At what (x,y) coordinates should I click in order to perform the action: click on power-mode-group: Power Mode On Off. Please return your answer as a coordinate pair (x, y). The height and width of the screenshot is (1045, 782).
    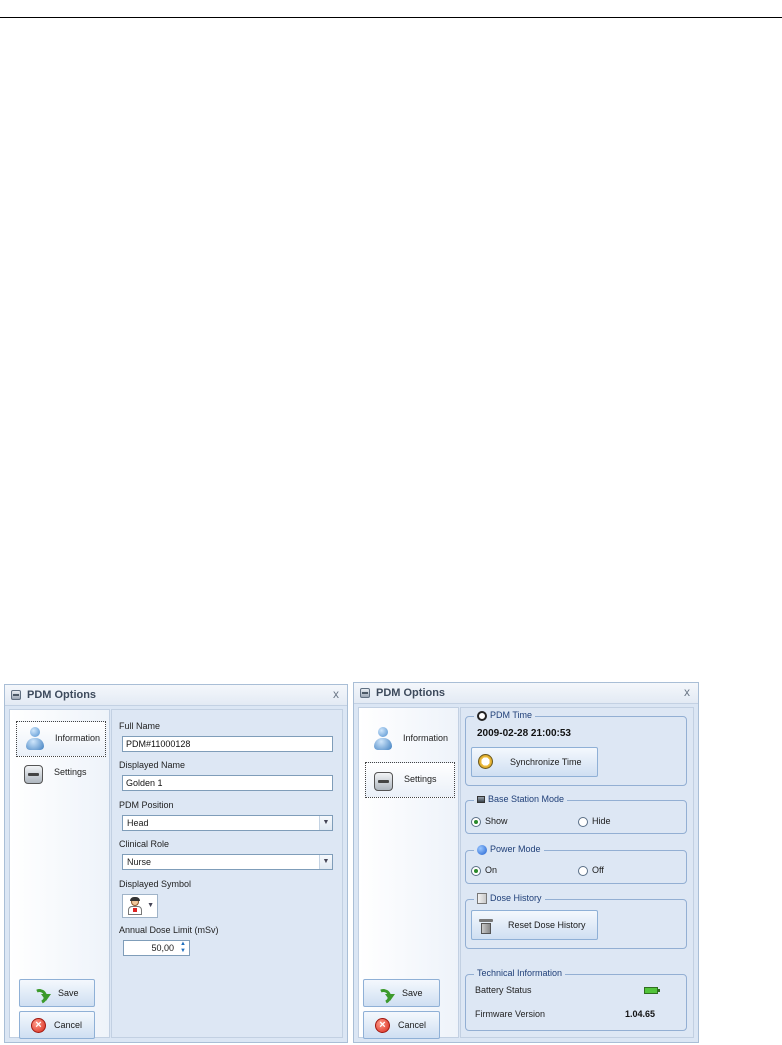
    Looking at the image, I should click on (576, 864).